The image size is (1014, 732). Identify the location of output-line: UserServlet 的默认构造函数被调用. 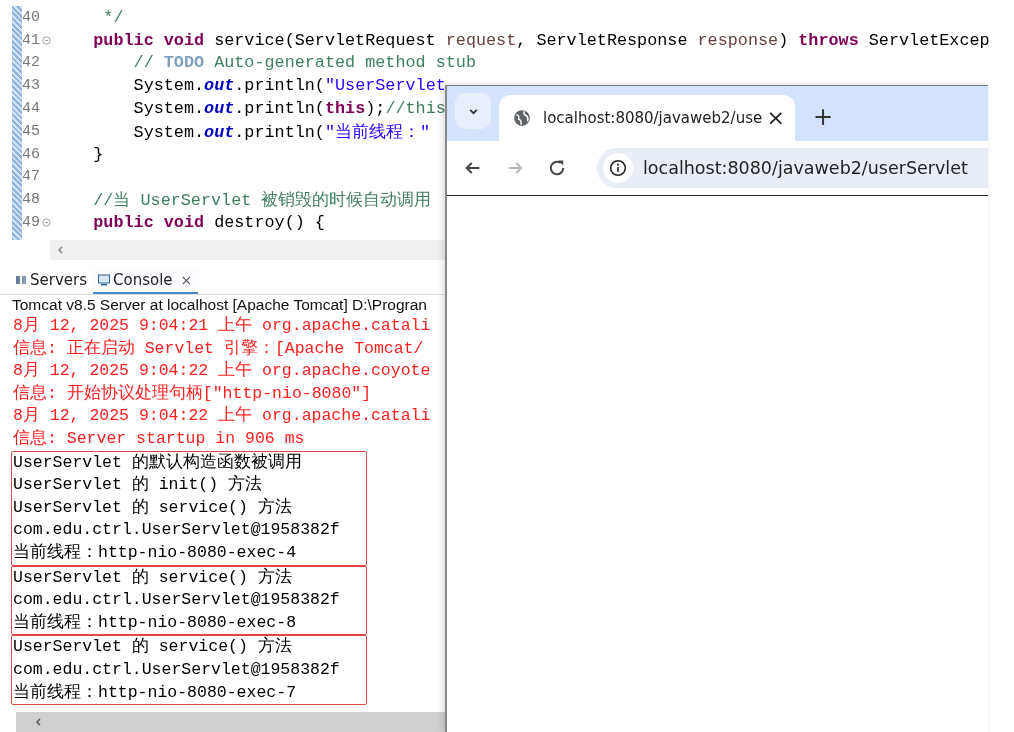
(157, 462).